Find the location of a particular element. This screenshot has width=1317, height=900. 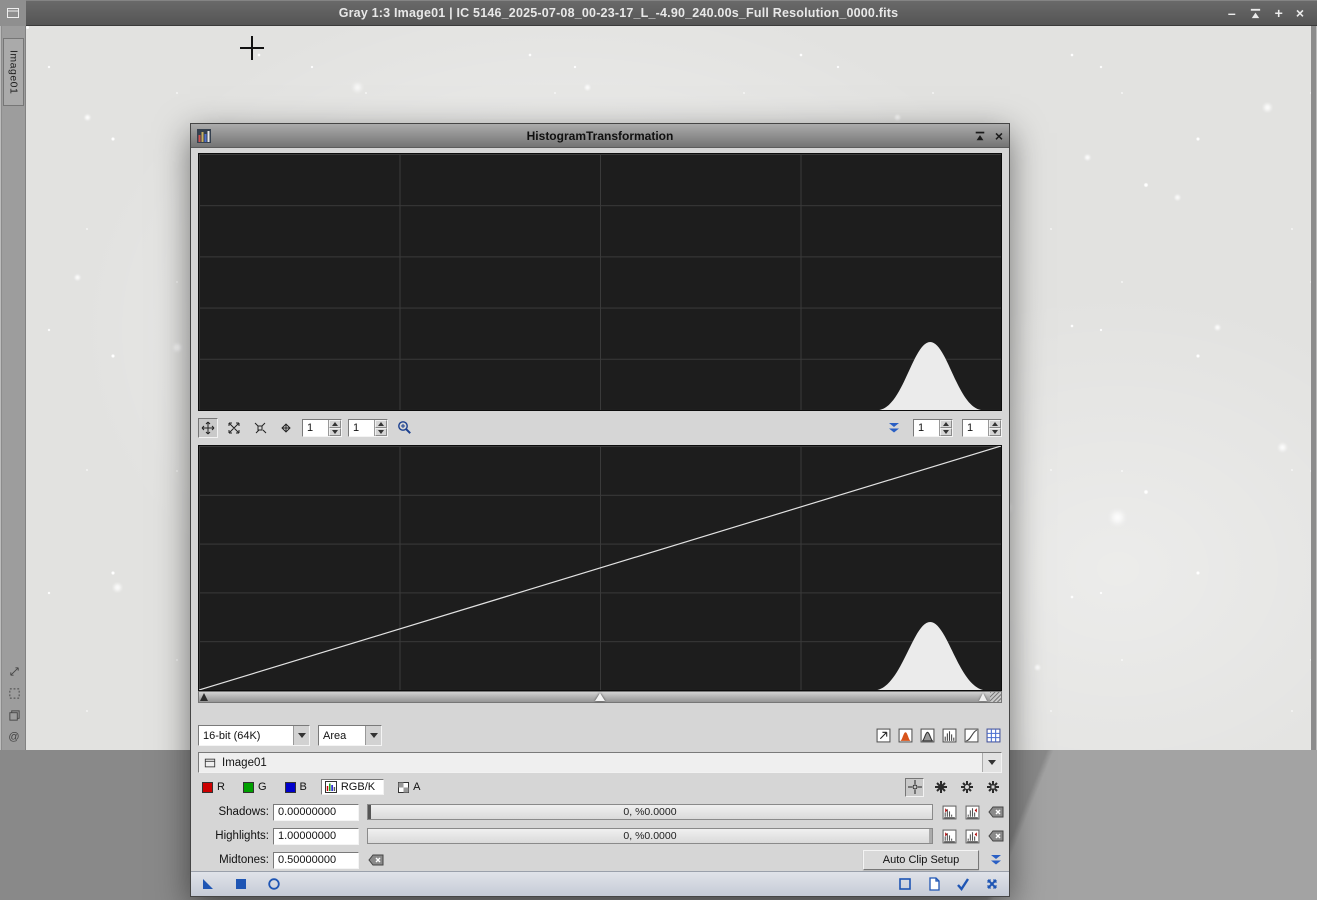

clip-shadows-icon is located at coordinates (949, 812).